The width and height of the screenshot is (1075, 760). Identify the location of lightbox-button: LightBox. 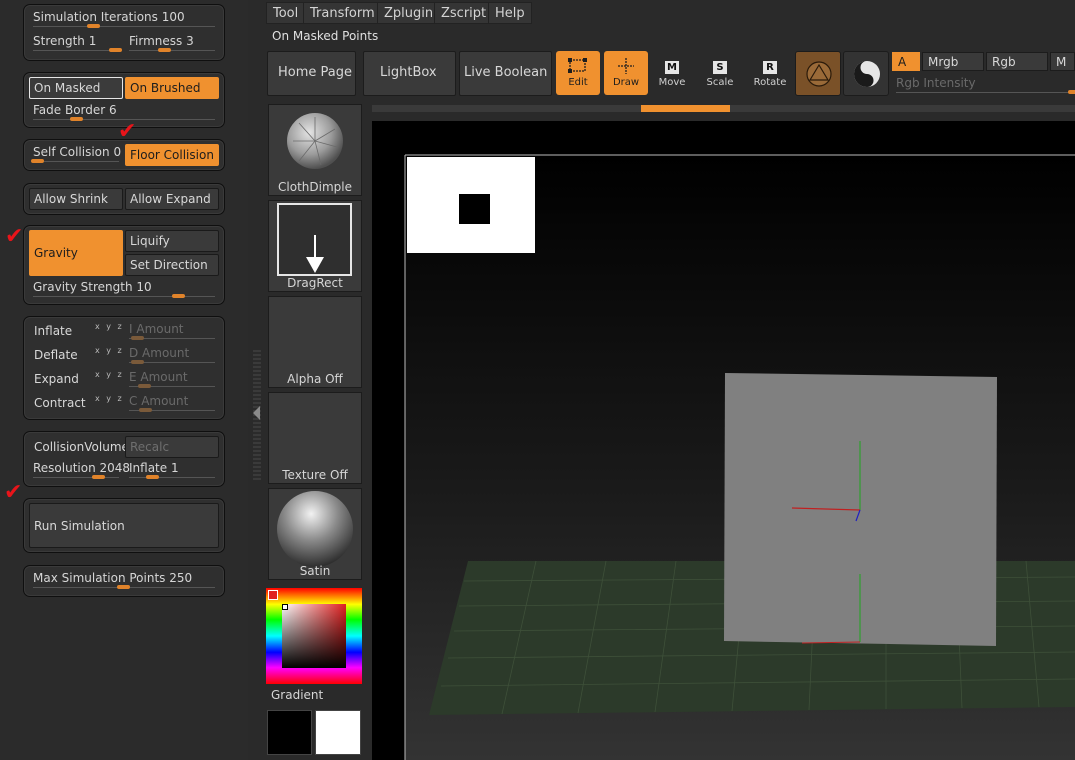
(409, 73).